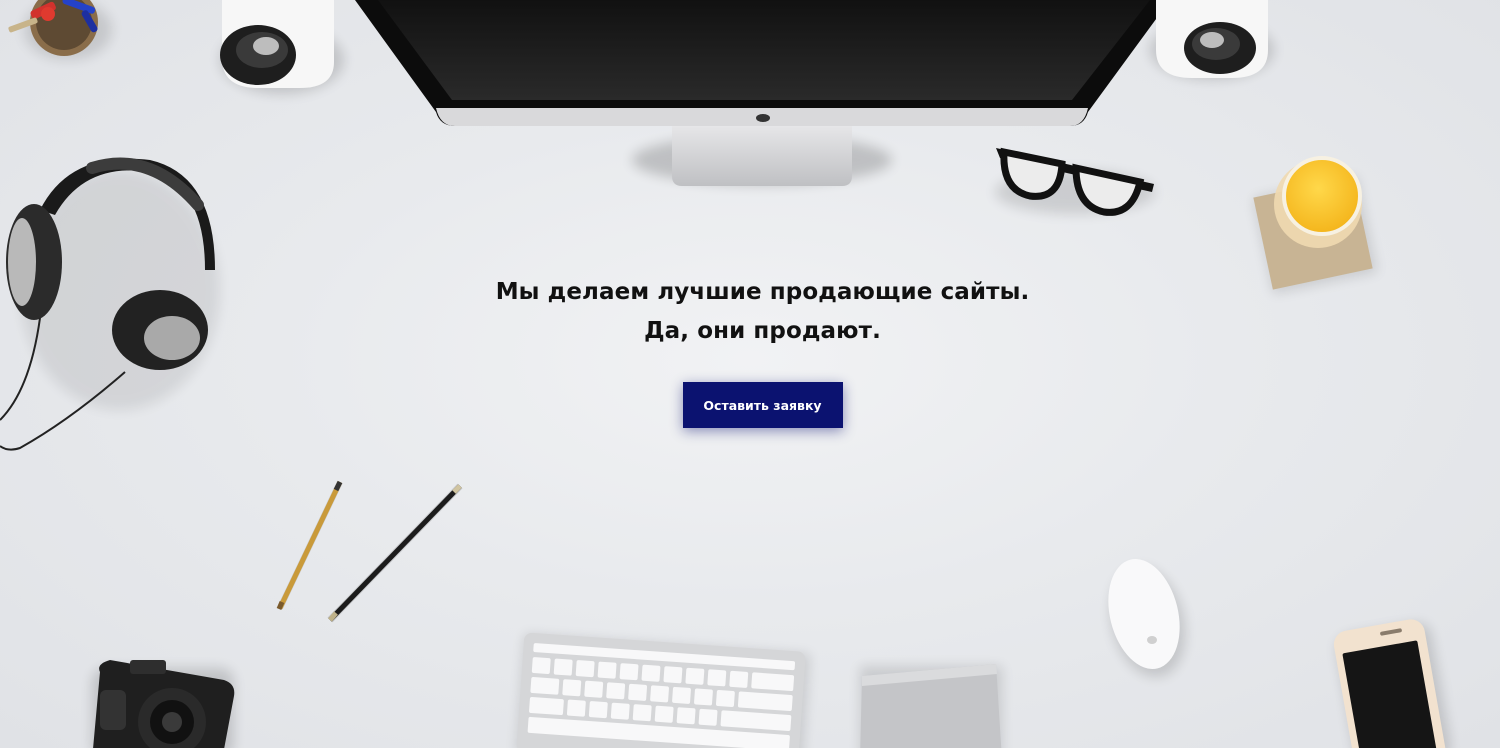  Describe the element at coordinates (762, 405) in the screenshot. I see `submit-request-button: Оставить заявку` at that location.